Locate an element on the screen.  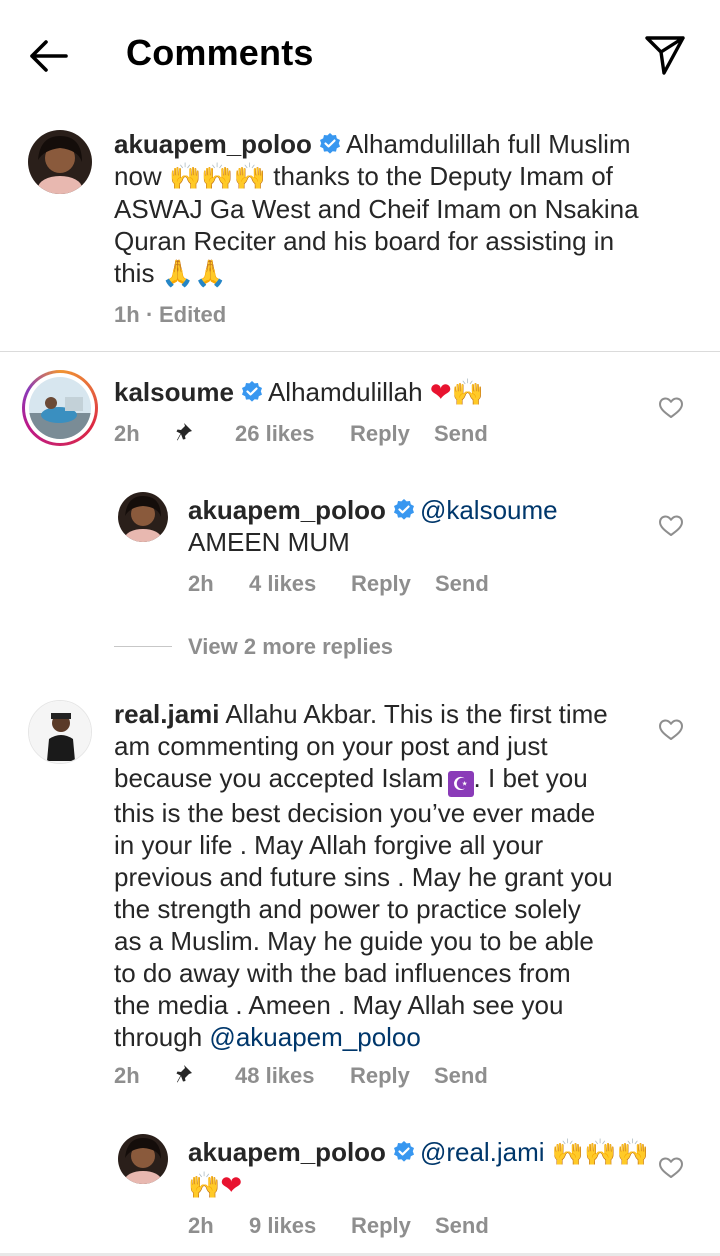
likes-count: 9 likes is located at coordinates (282, 1226).